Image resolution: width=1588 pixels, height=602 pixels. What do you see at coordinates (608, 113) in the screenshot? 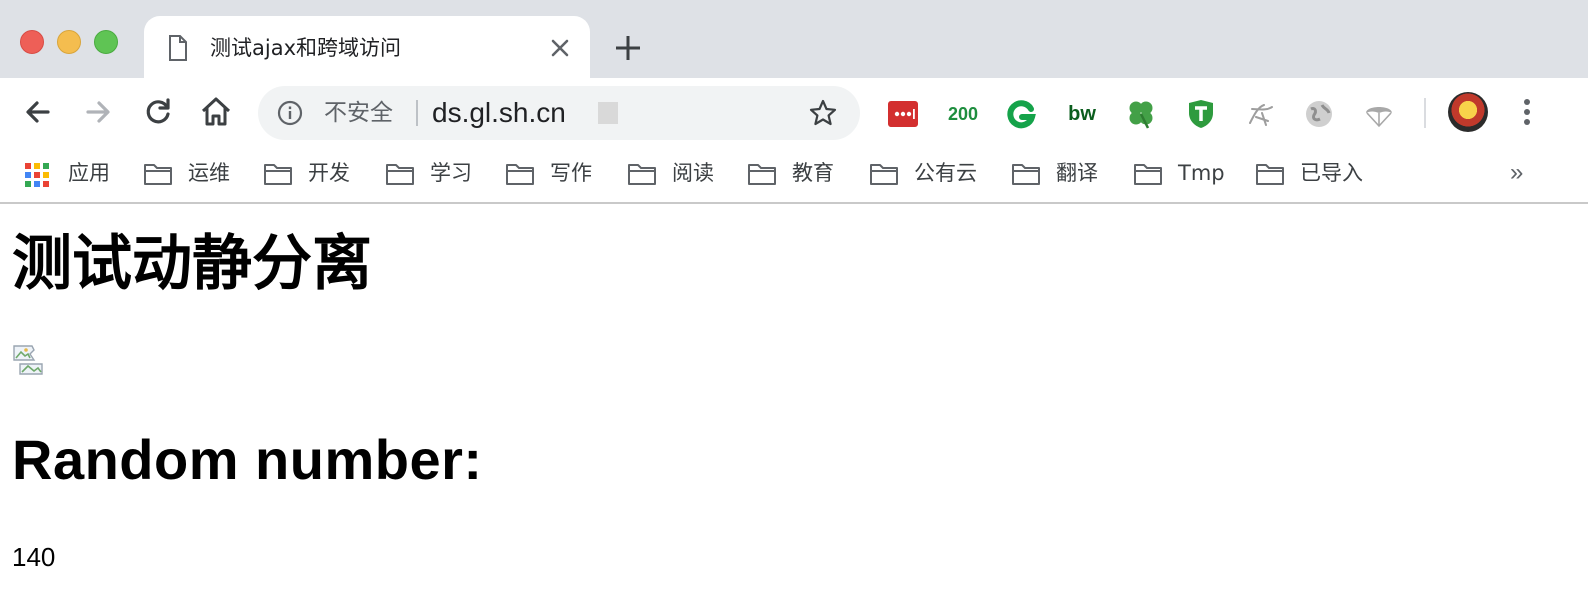
I see `url-redaction` at bounding box center [608, 113].